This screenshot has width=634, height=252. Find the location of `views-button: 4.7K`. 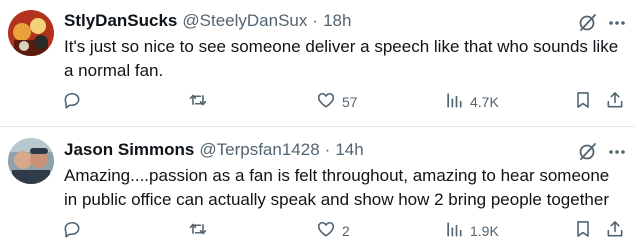

views-button: 4.7K is located at coordinates (471, 102).